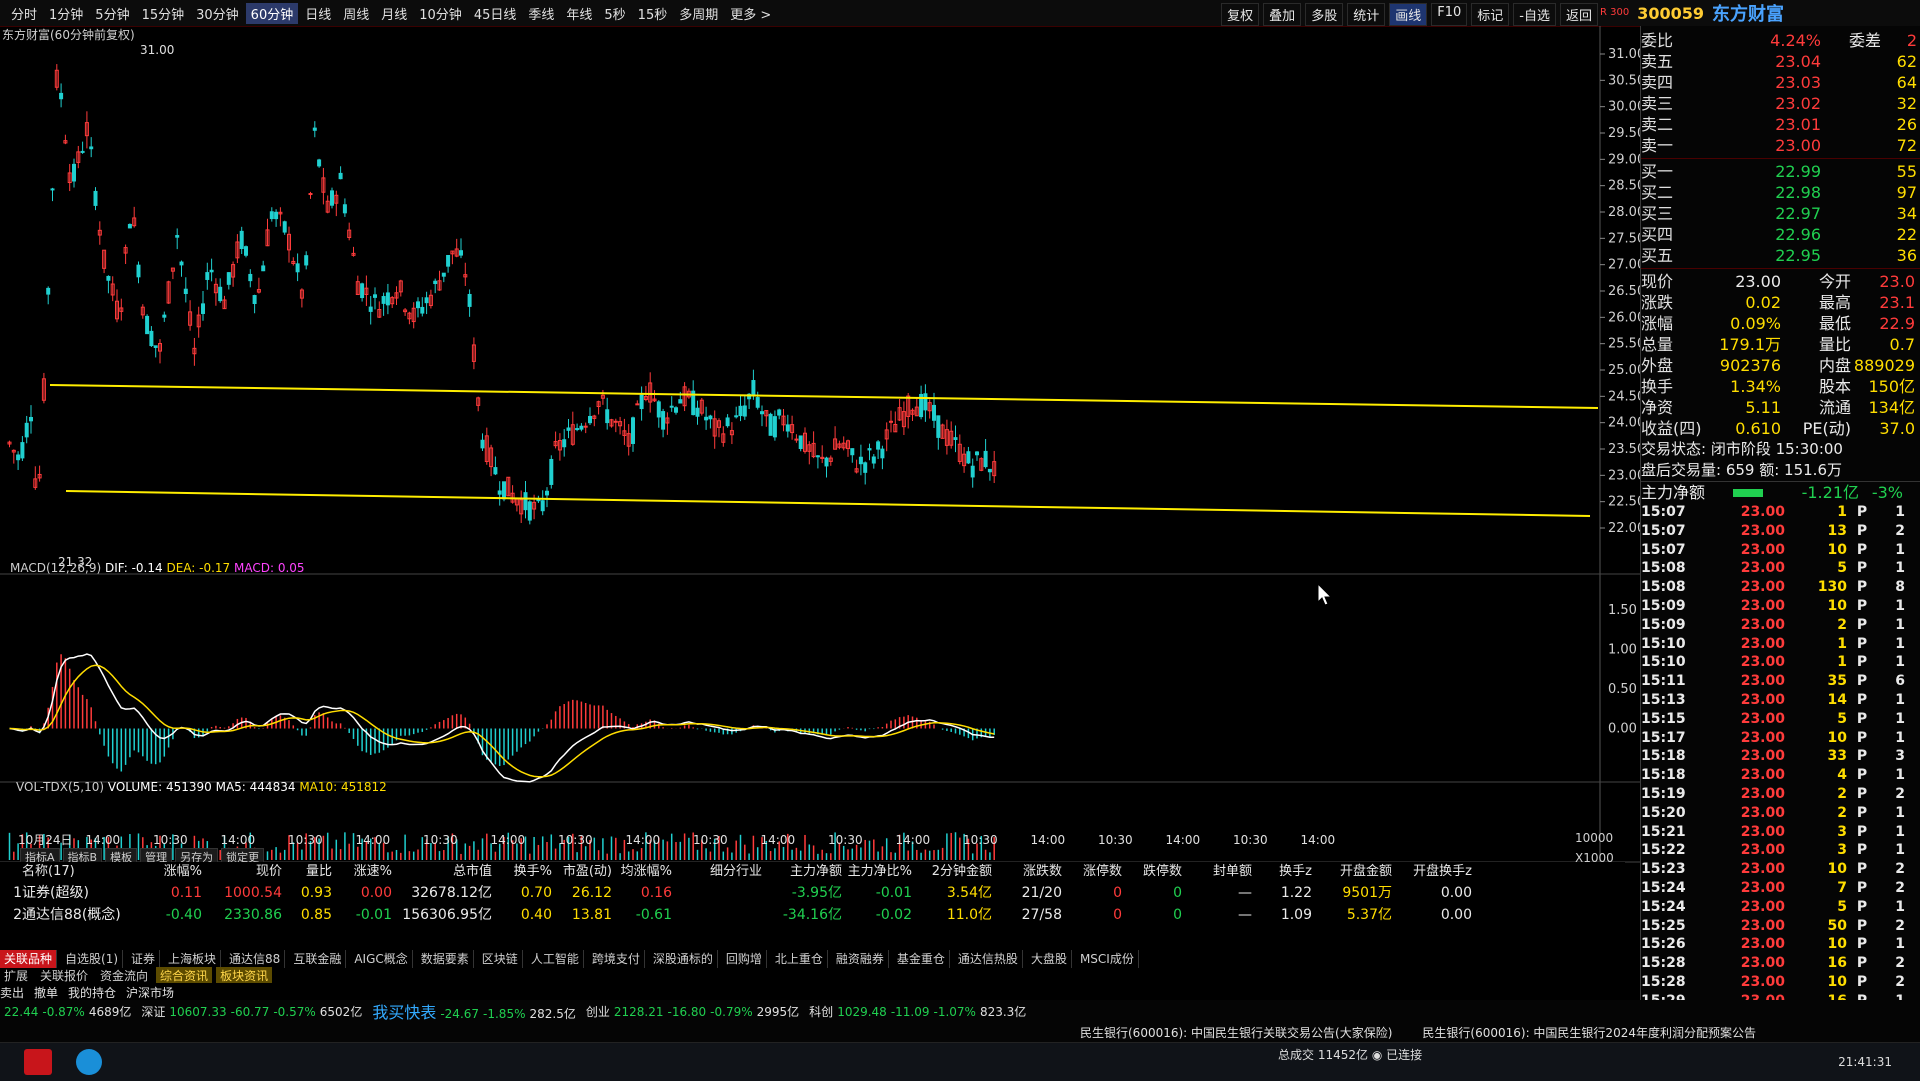 The width and height of the screenshot is (1920, 1081). I want to click on th-14: 涨停数, so click(1092, 872).